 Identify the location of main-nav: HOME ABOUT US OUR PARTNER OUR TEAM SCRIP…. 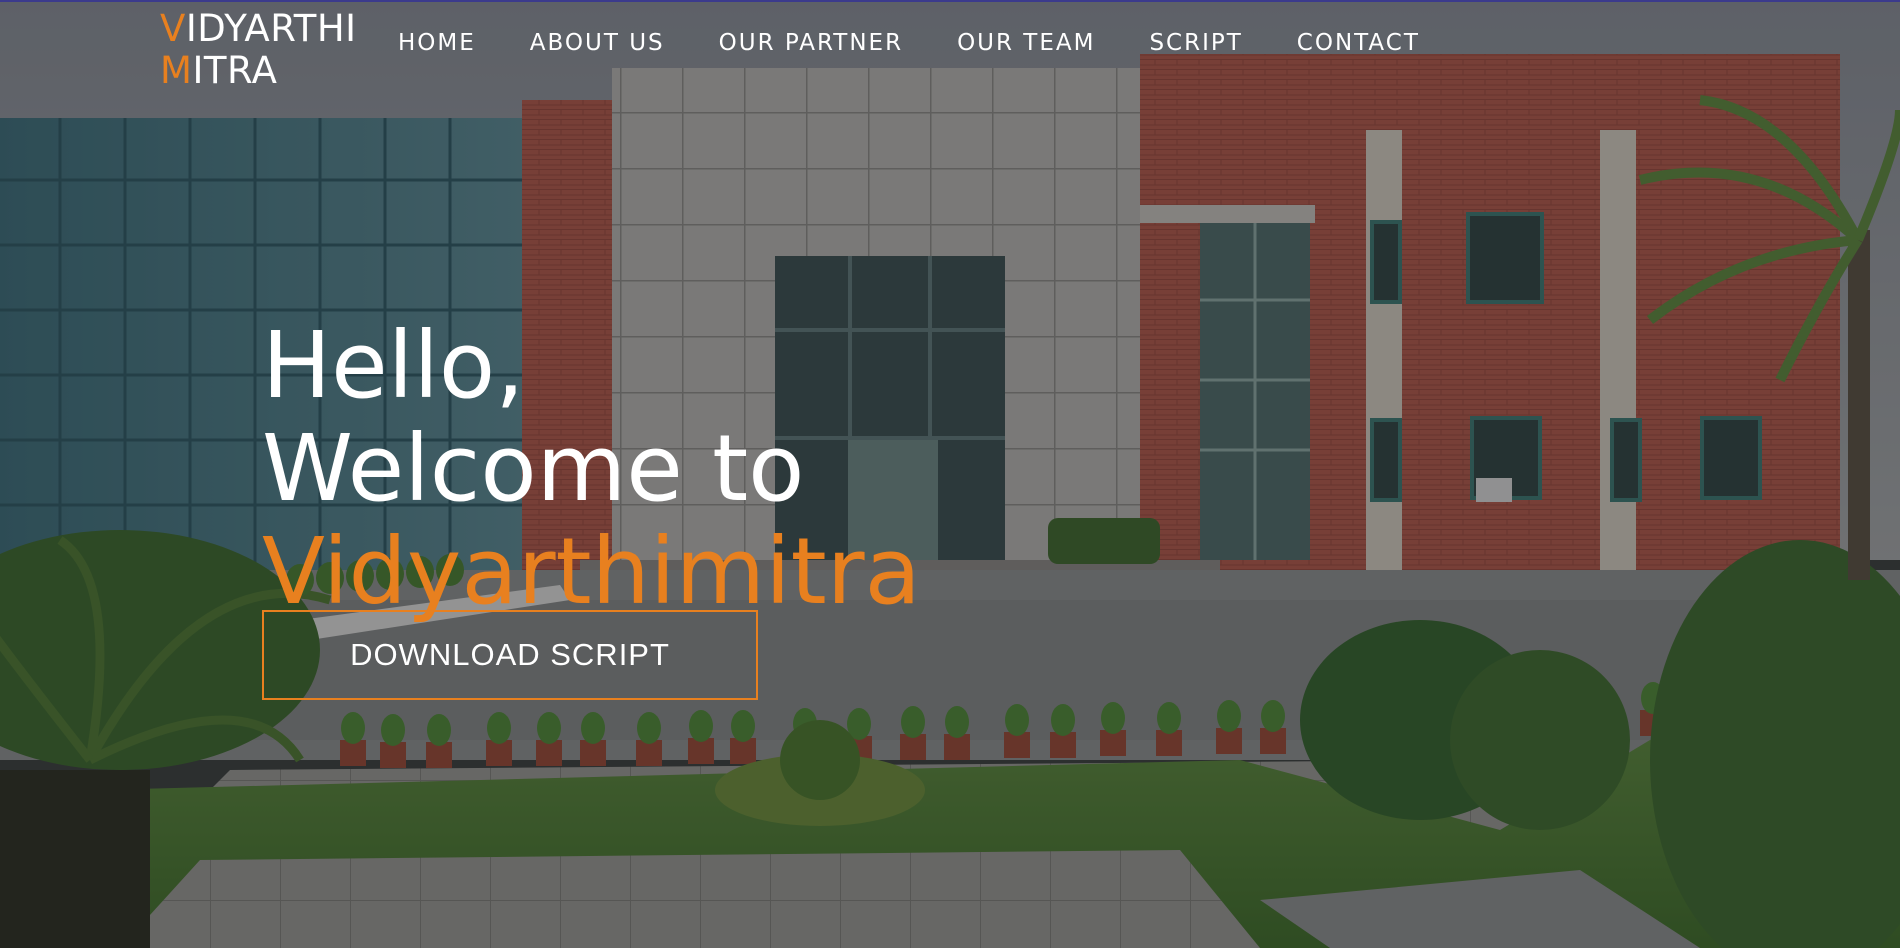
(909, 43).